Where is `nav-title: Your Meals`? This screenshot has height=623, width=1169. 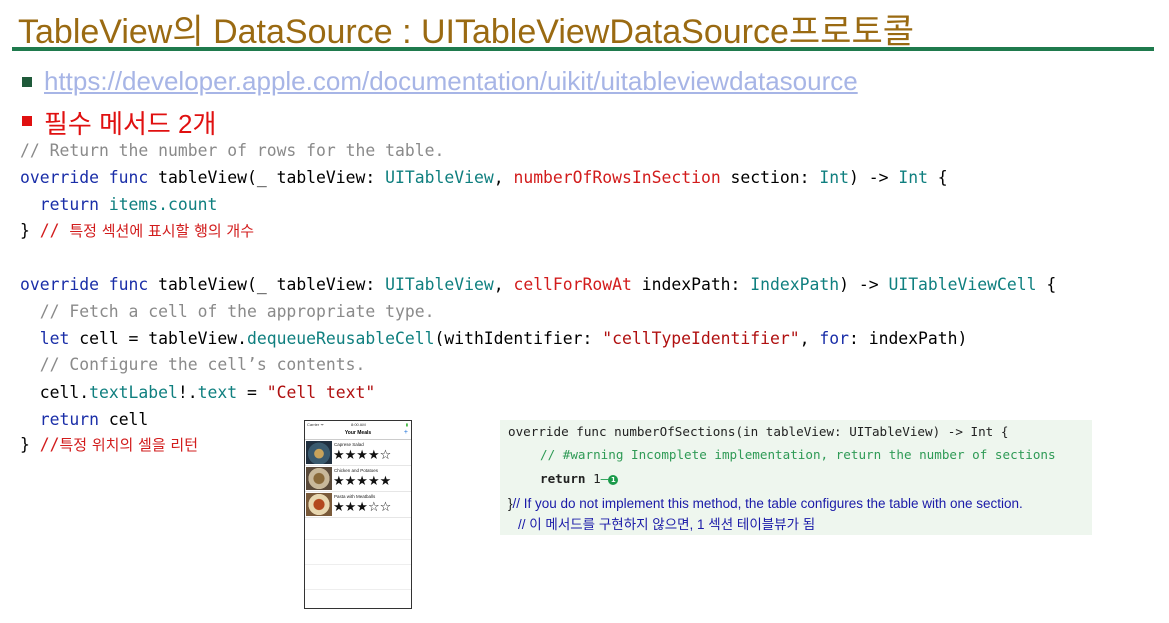
nav-title: Your Meals is located at coordinates (358, 433).